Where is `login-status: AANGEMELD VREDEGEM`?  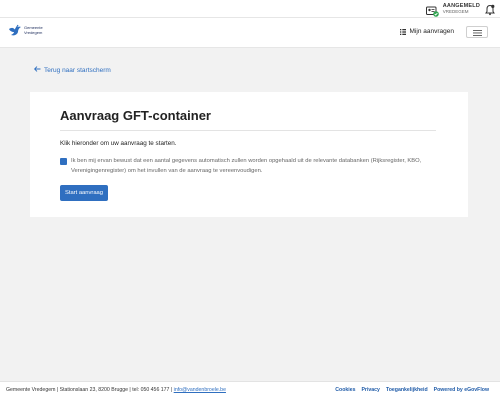
login-status: AANGEMELD VREDEGEM is located at coordinates (452, 9).